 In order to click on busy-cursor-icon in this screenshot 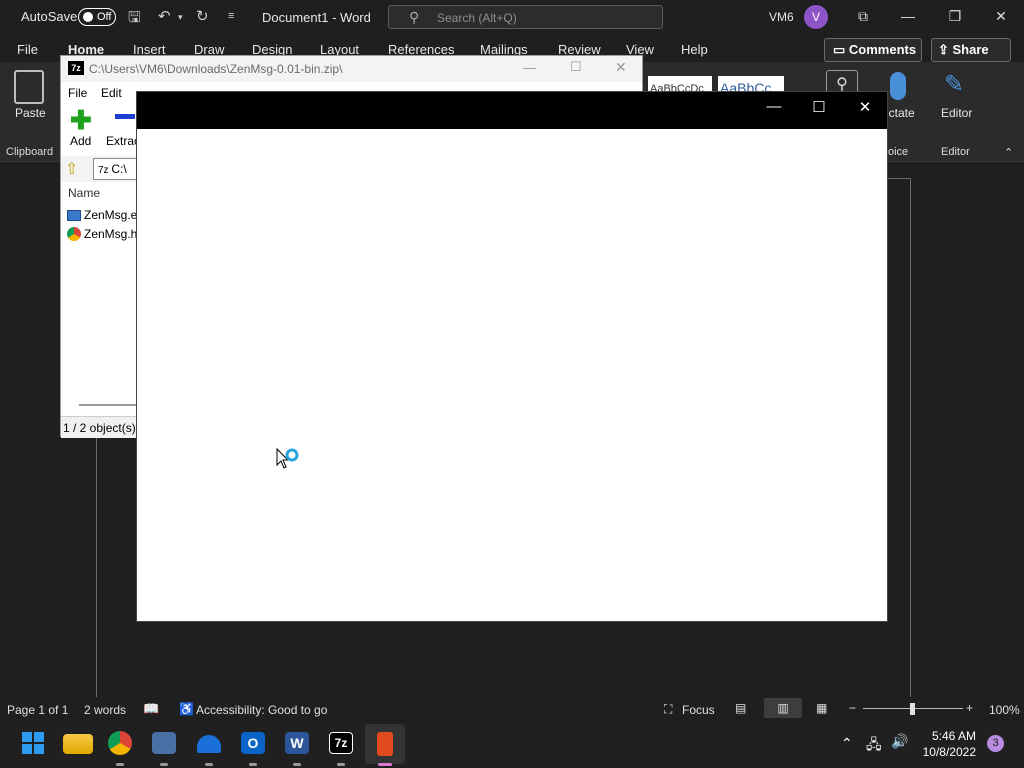, I will do `click(287, 458)`.